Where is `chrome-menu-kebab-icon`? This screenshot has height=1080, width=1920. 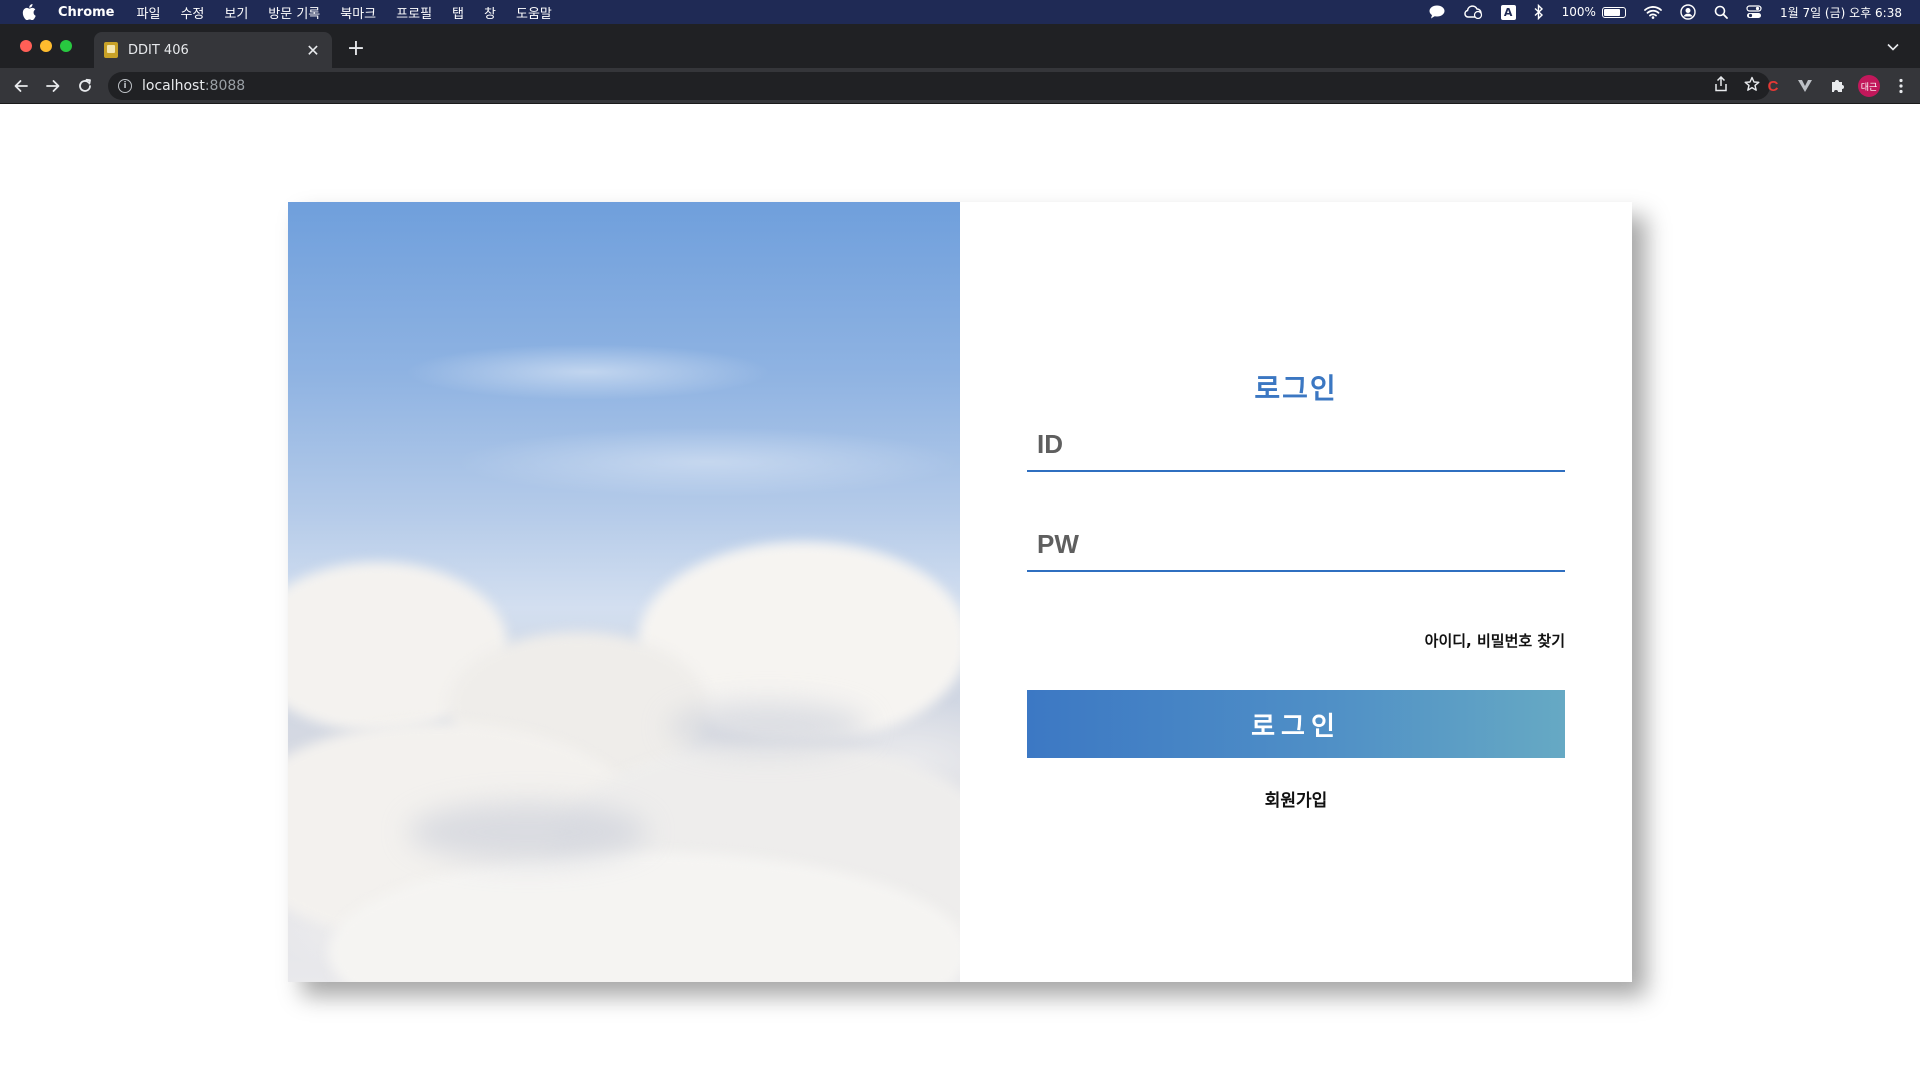
chrome-menu-kebab-icon is located at coordinates (1901, 86).